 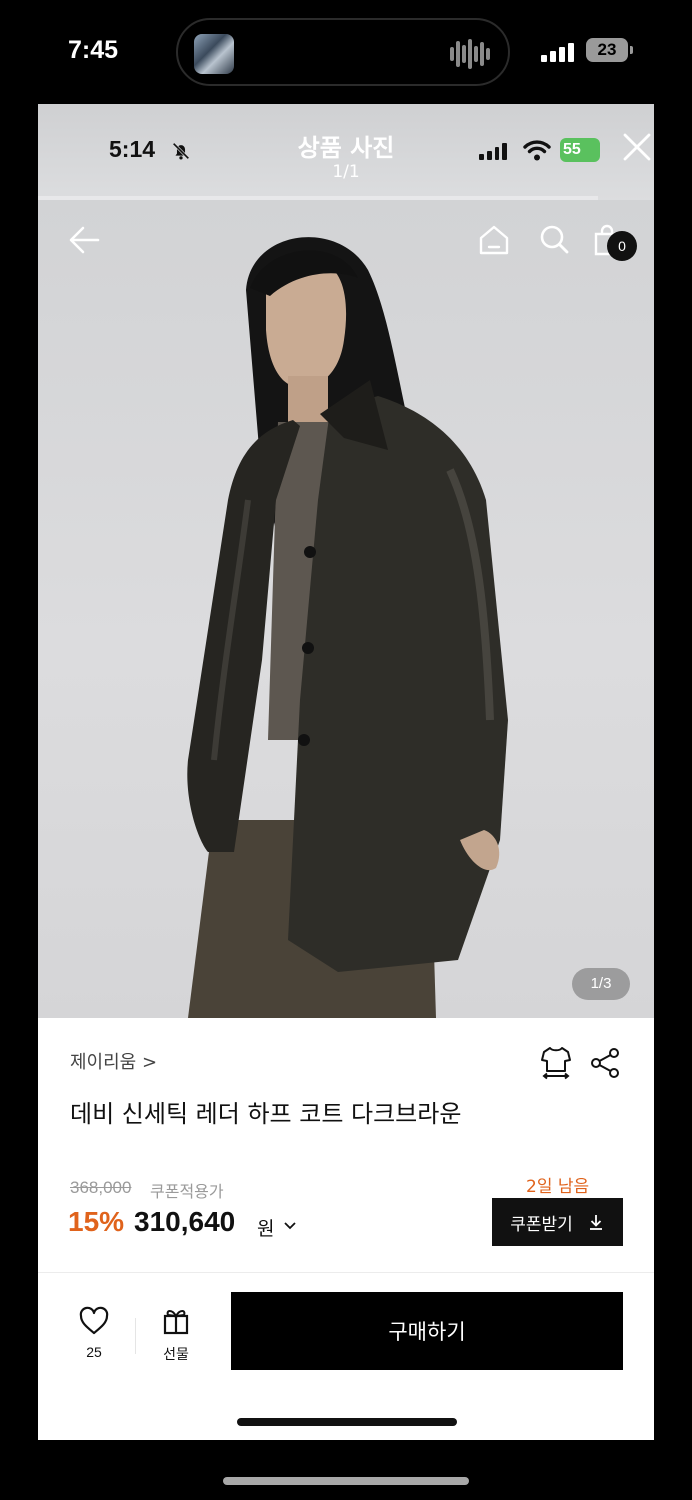 I want to click on photo-viewer-header: 5:14 상품 사진 1/1 55, so click(x=346, y=152).